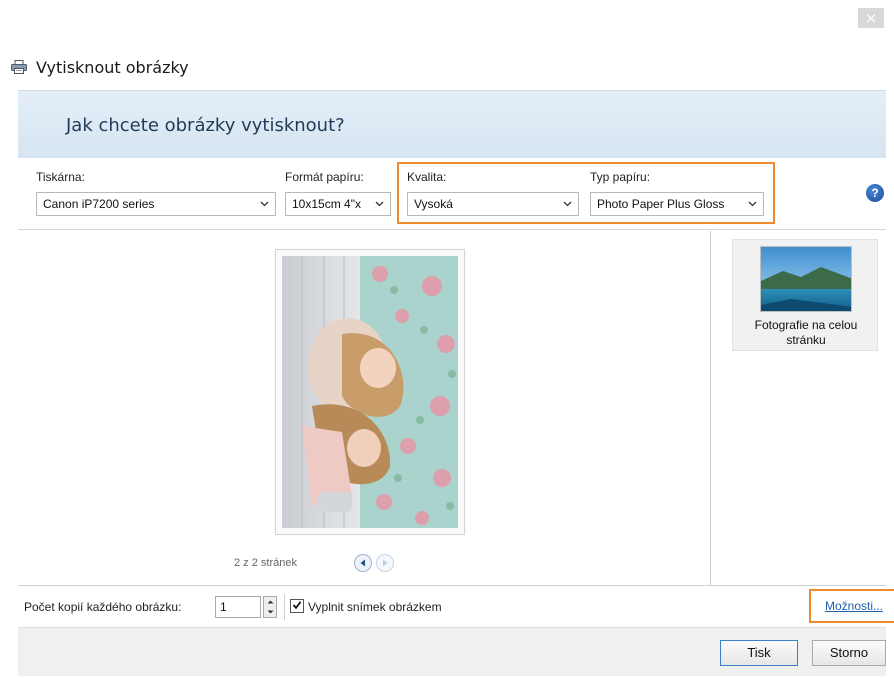  I want to click on paper-size-value: 10x15cm 4"x, so click(326, 204).